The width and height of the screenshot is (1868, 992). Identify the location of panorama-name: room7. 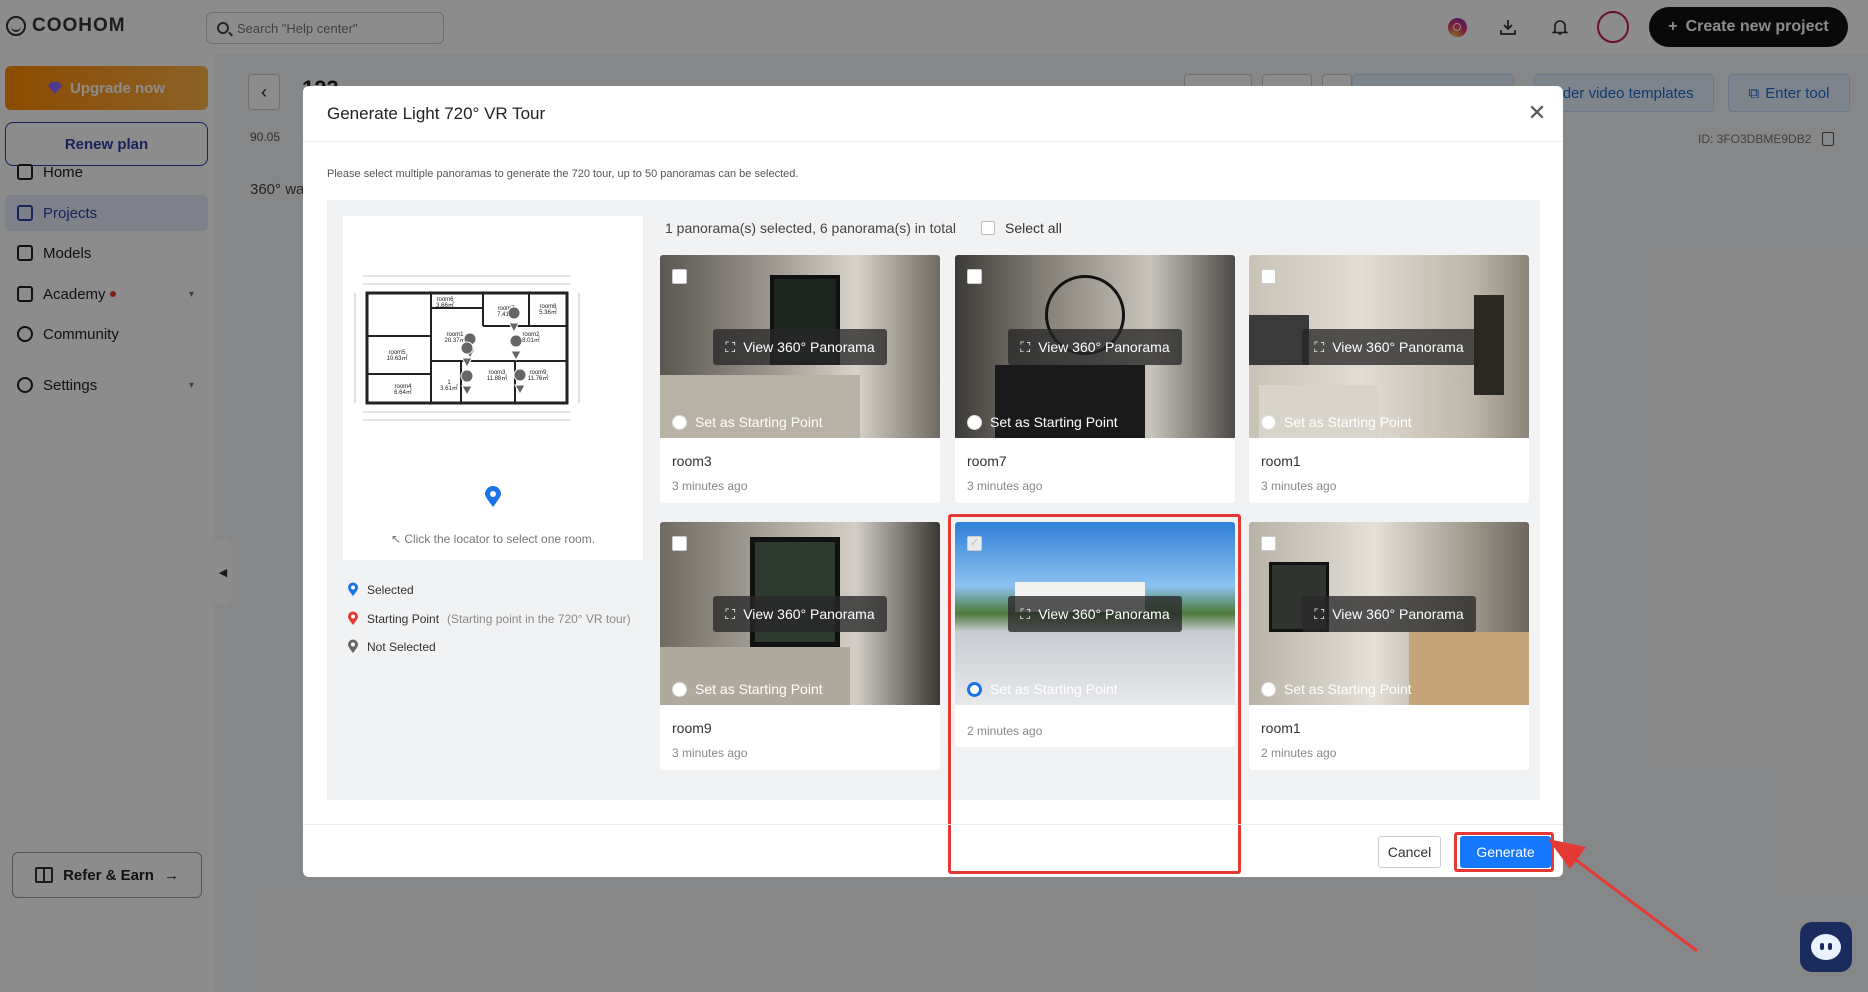
(987, 461).